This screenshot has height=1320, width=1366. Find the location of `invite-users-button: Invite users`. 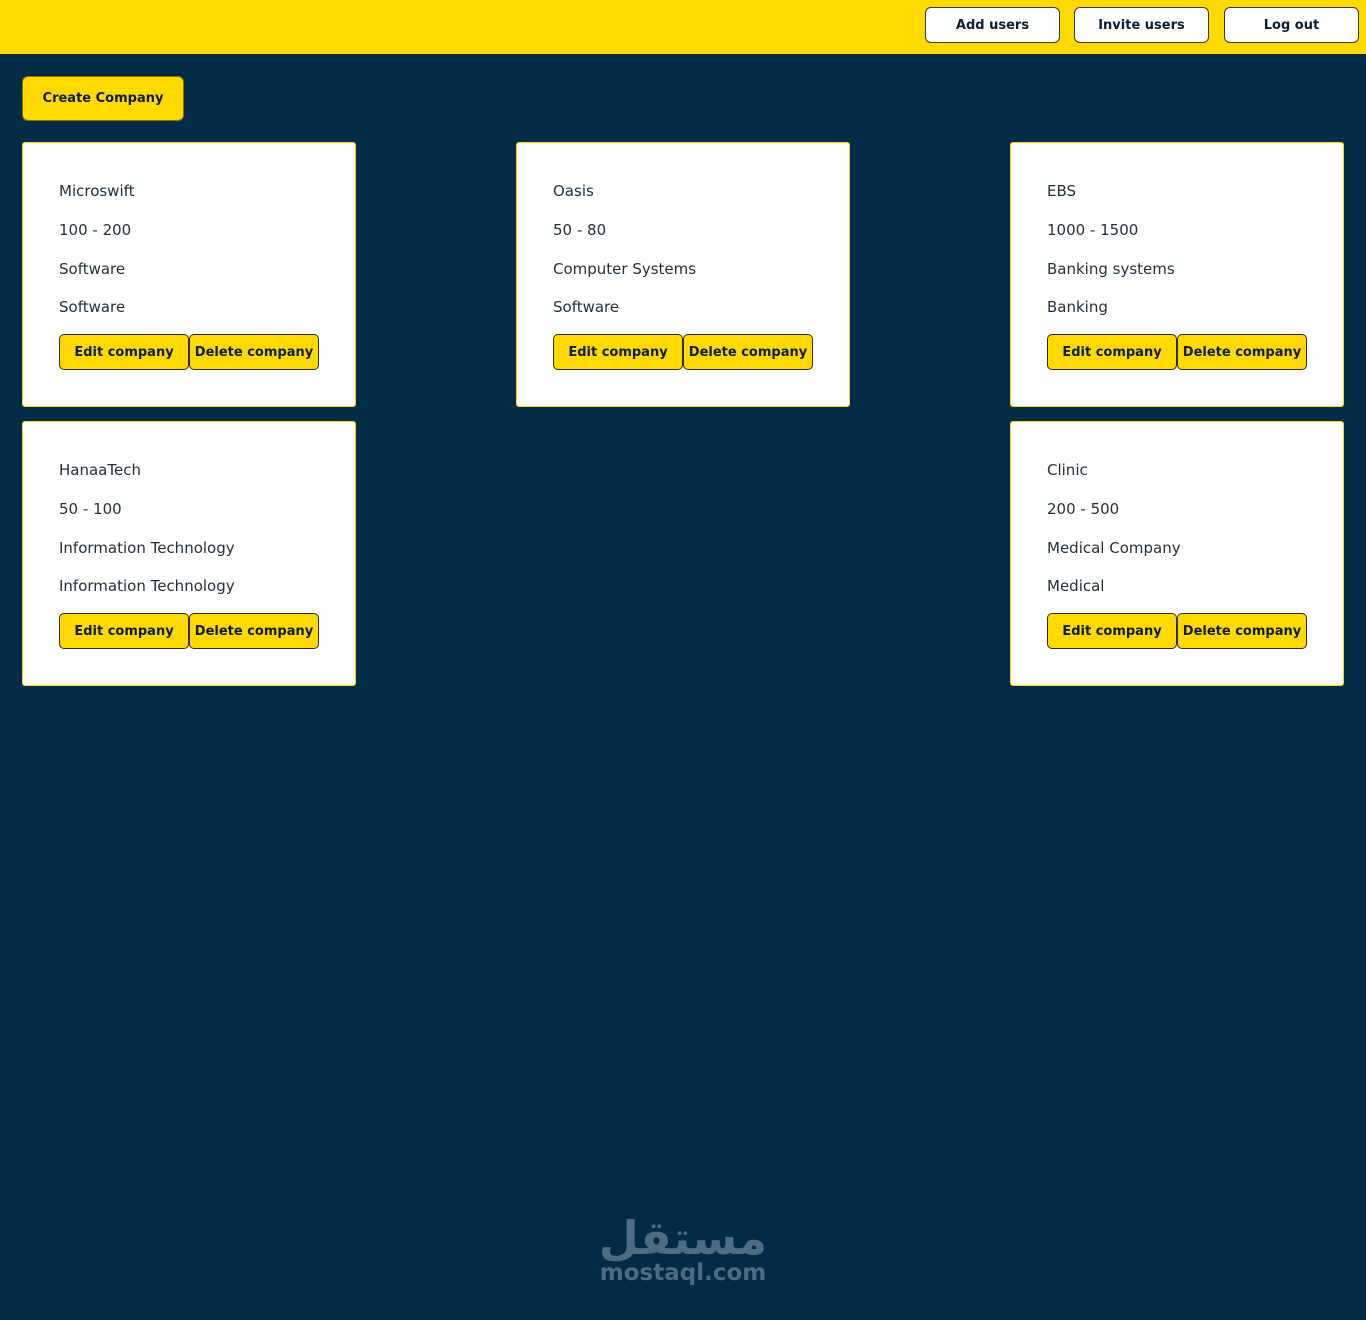

invite-users-button: Invite users is located at coordinates (1141, 25).